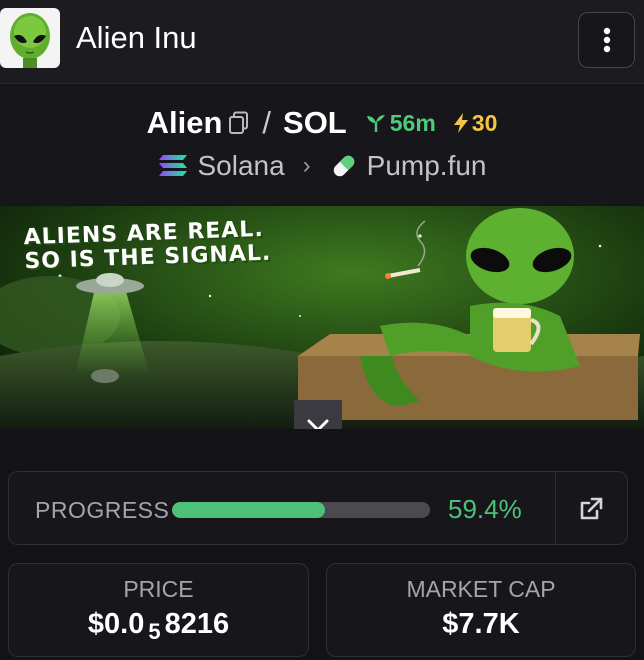 The height and width of the screenshot is (660, 644). Describe the element at coordinates (158, 589) in the screenshot. I see `price-label: PRICE` at that location.